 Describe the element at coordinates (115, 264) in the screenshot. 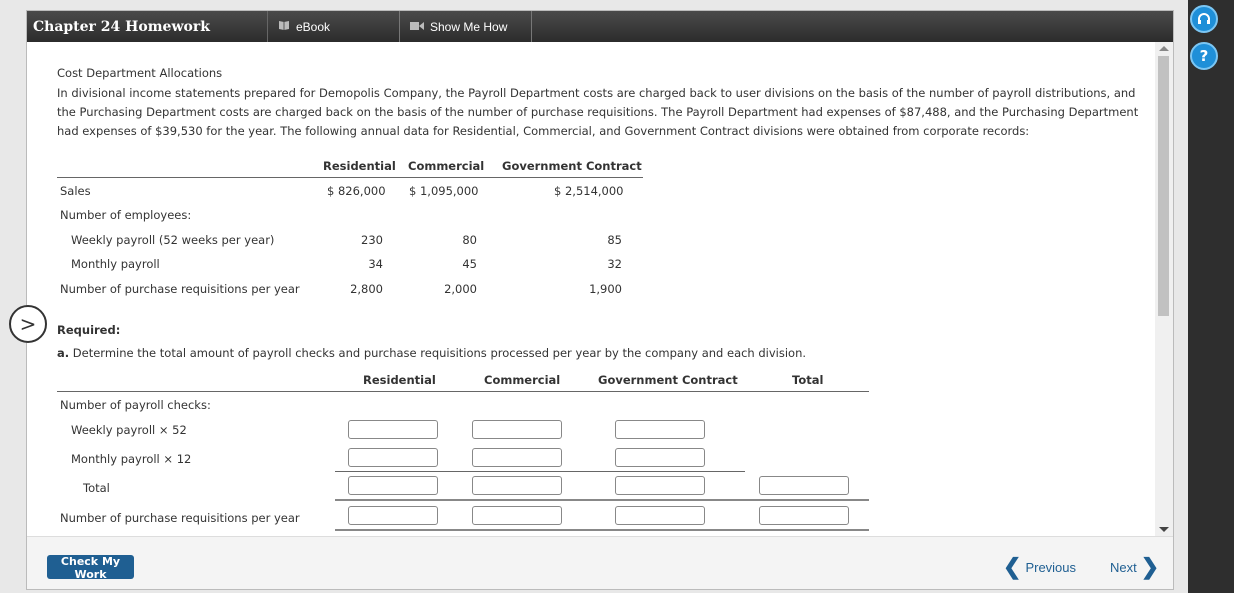

I see `row-label-monthly-payroll: Monthly payroll` at that location.